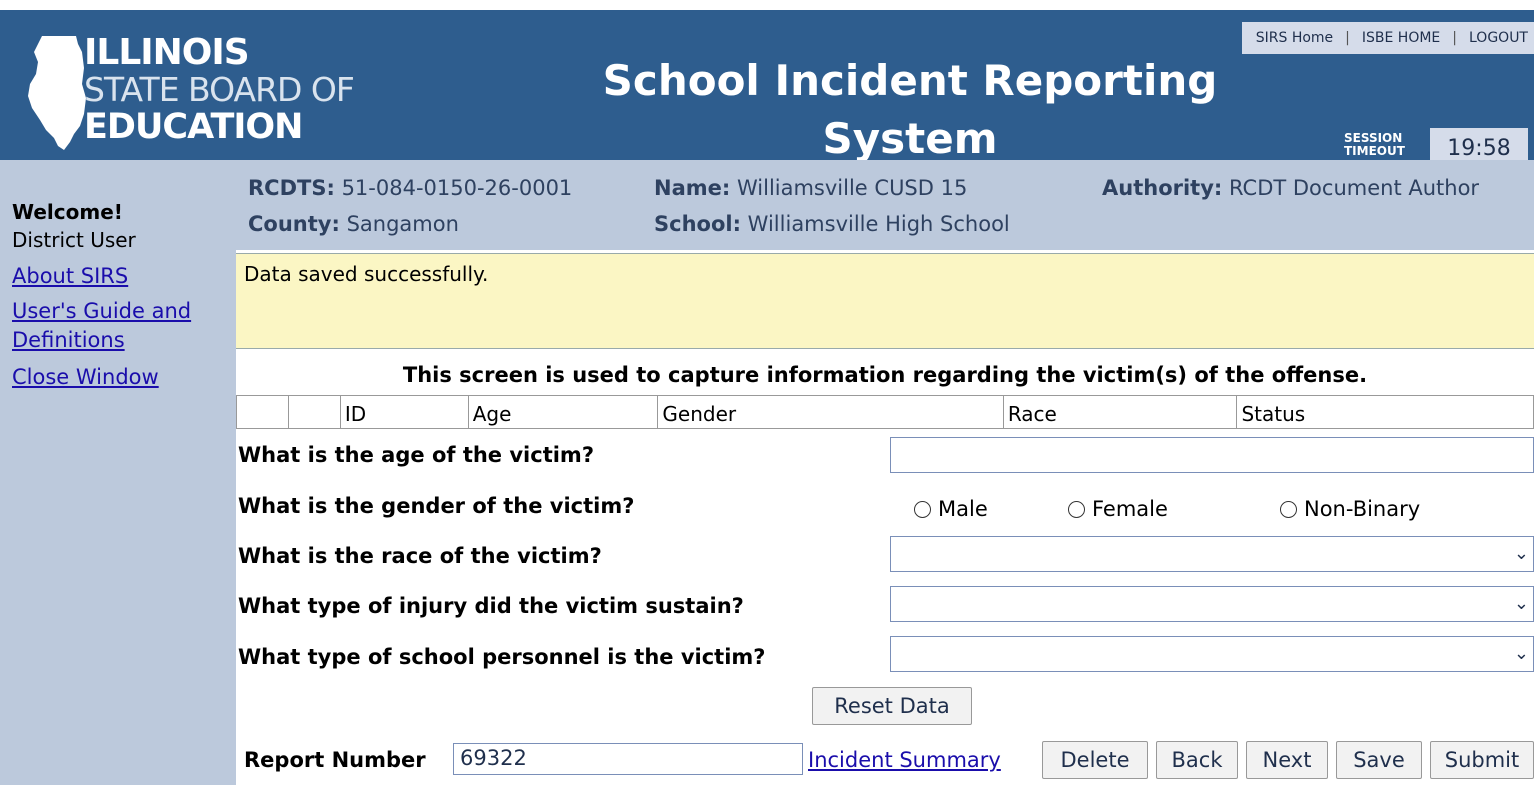 This screenshot has width=1534, height=785. I want to click on user-role: District User, so click(74, 240).